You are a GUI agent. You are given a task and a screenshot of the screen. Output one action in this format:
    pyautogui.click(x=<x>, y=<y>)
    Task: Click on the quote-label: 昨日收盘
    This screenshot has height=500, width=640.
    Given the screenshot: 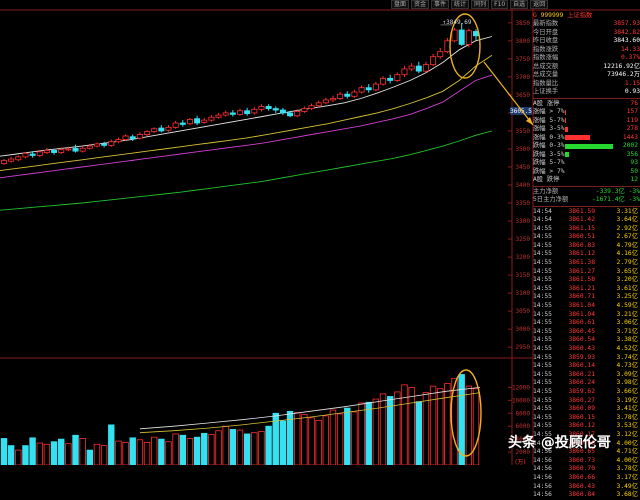 What is the action you would take?
    pyautogui.click(x=546, y=40)
    